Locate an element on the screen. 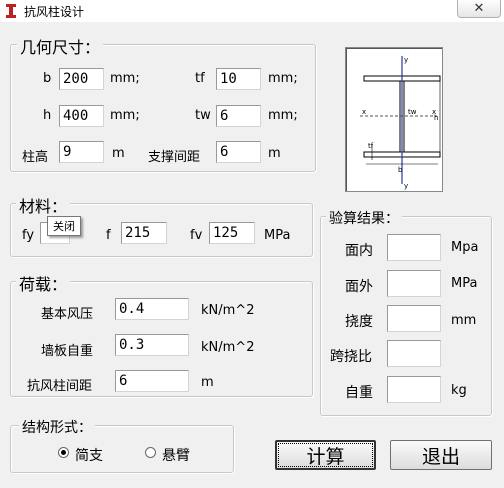  tf-unit: mm; is located at coordinates (283, 78).